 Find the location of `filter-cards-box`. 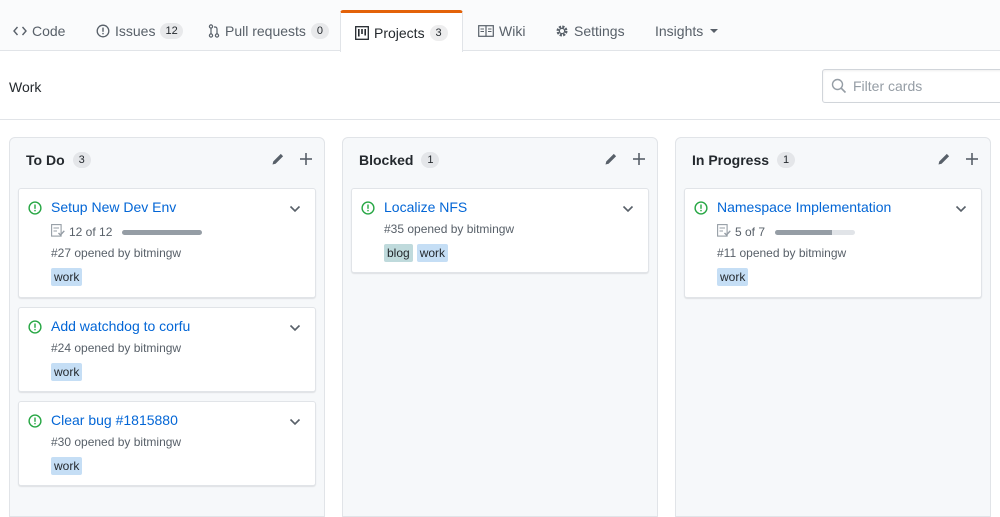

filter-cards-box is located at coordinates (911, 86).